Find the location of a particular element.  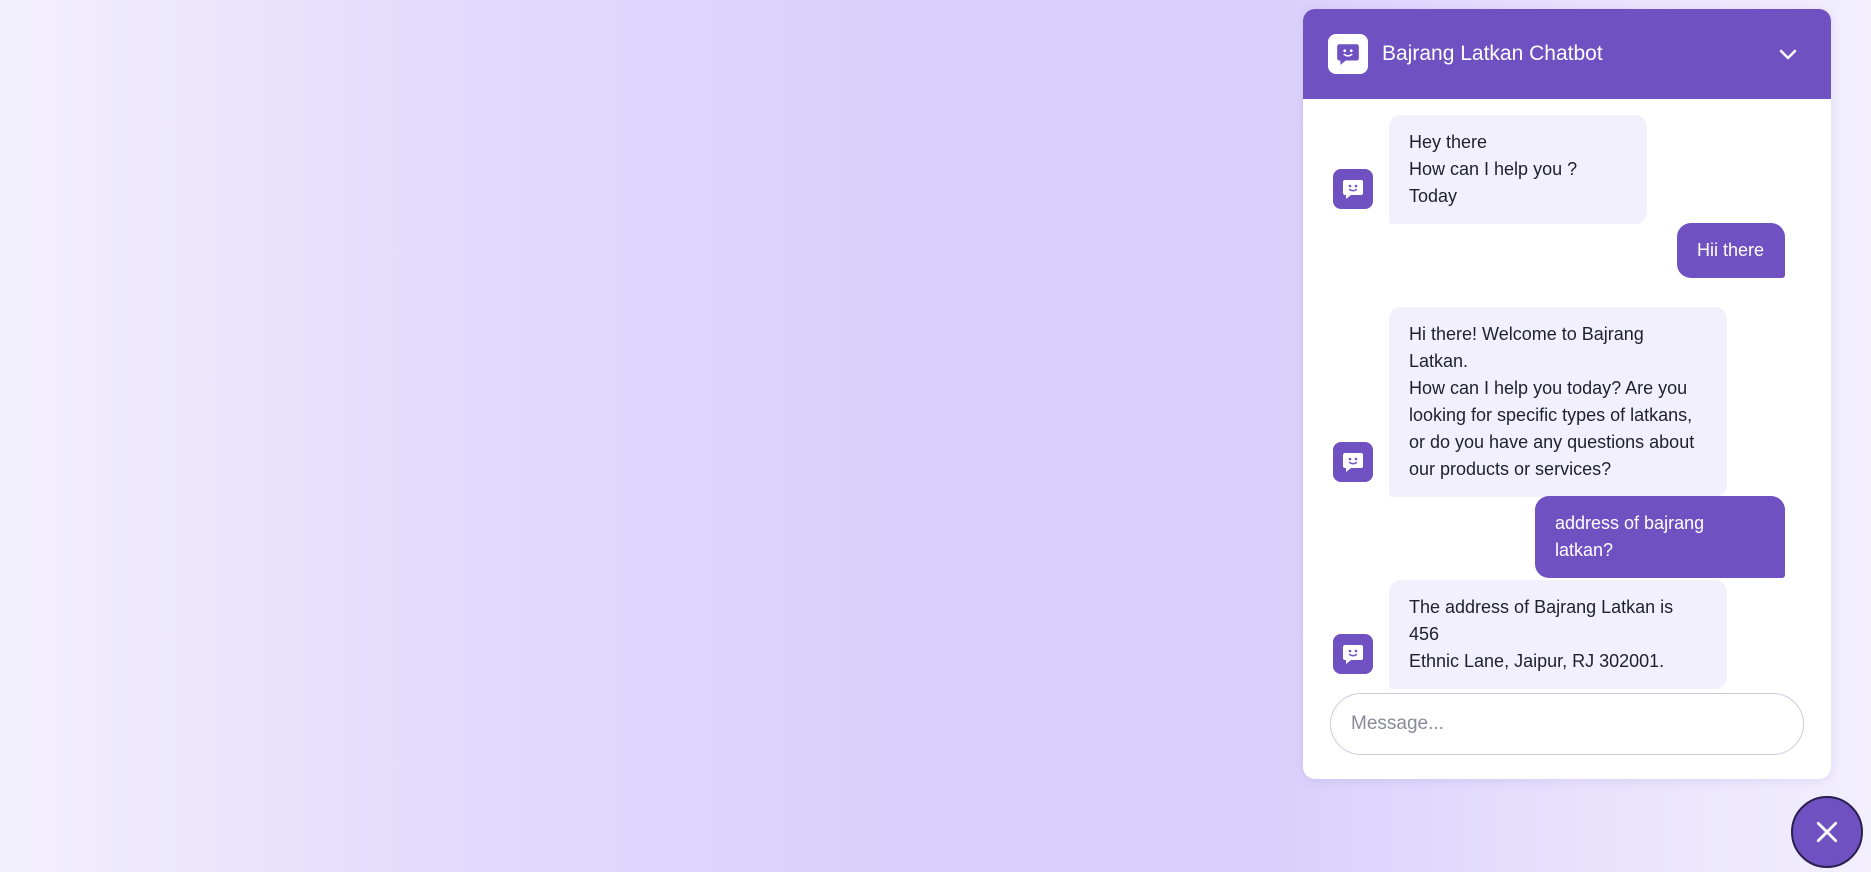

bot-message: Hey there How can I help you ? Today is located at coordinates (1518, 169).